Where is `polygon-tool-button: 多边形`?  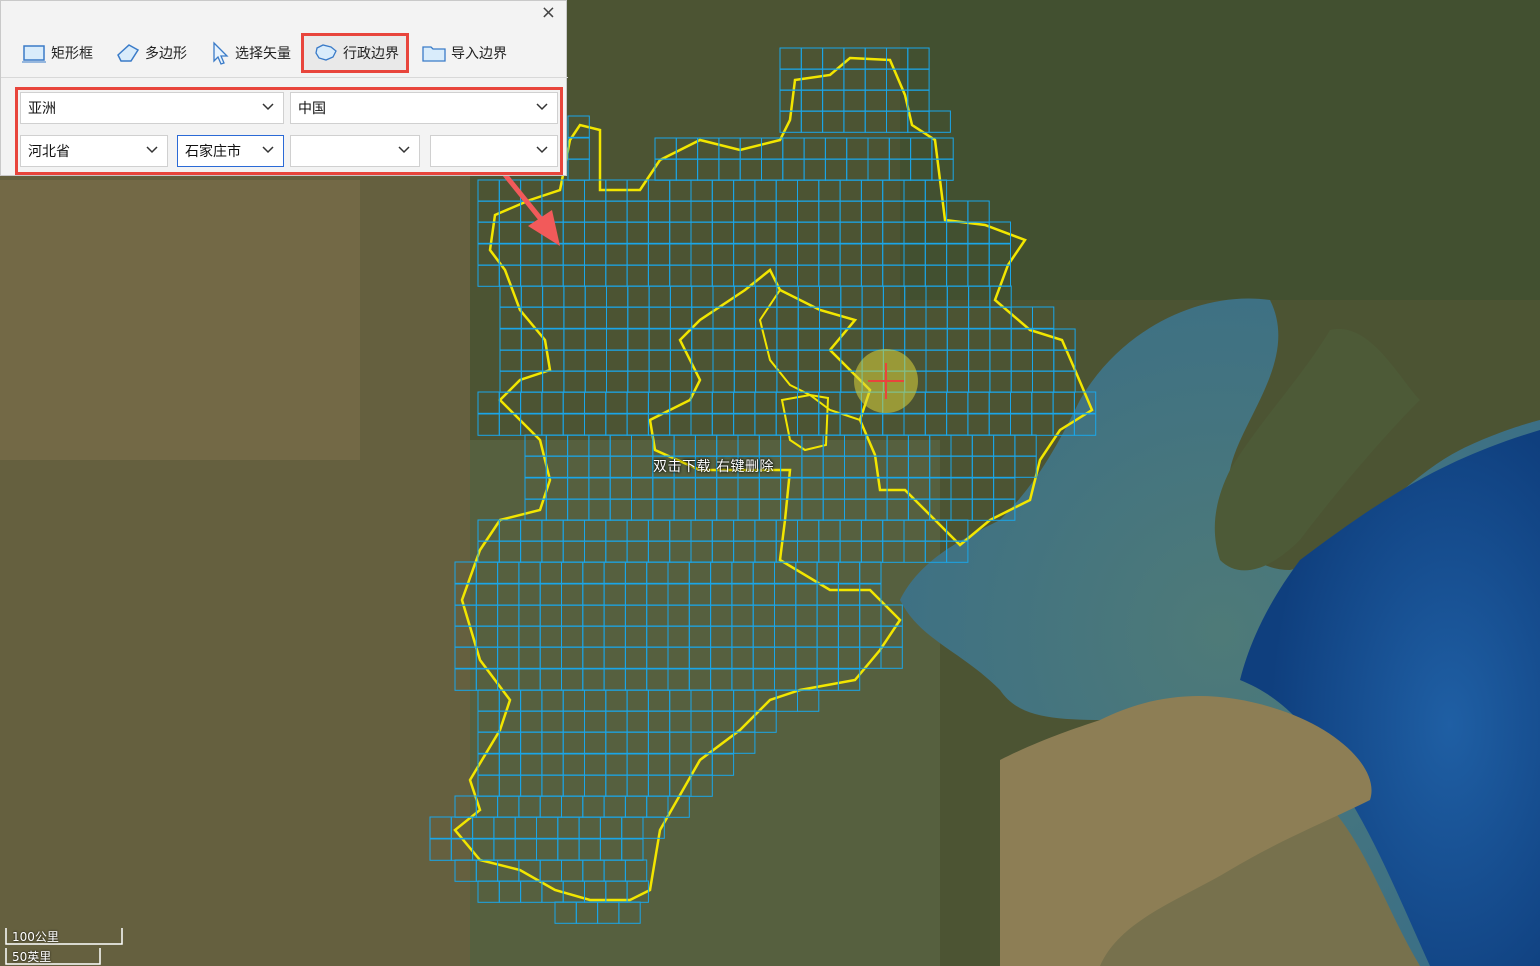 polygon-tool-button: 多边形 is located at coordinates (150, 53).